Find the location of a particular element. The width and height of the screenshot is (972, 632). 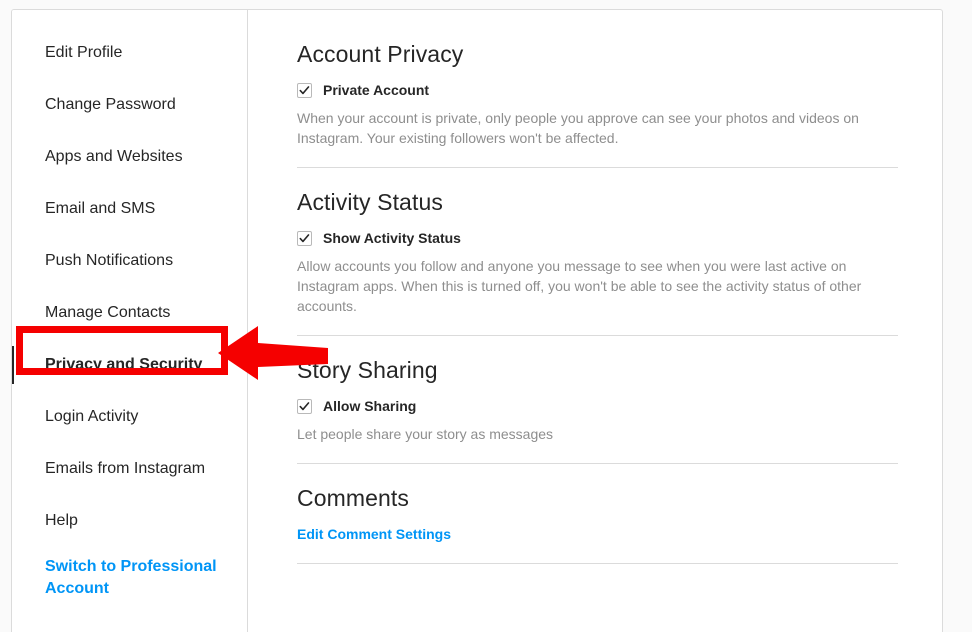

sidebar-item-edit-profile: Edit Profile is located at coordinates (129, 53).